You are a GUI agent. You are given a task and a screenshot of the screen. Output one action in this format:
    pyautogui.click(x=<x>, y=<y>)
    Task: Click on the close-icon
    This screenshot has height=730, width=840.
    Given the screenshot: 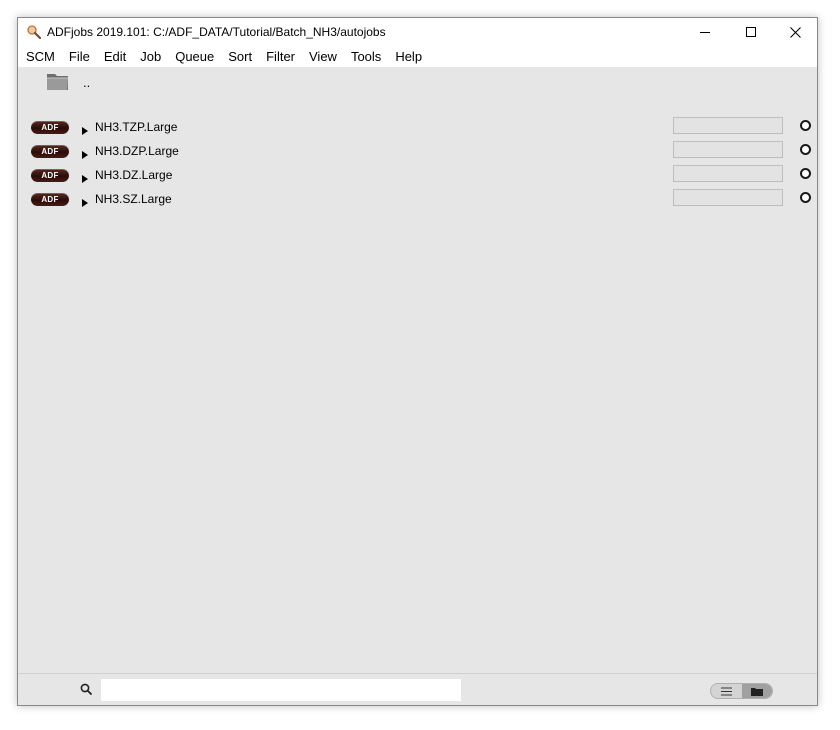 What is the action you would take?
    pyautogui.click(x=795, y=32)
    